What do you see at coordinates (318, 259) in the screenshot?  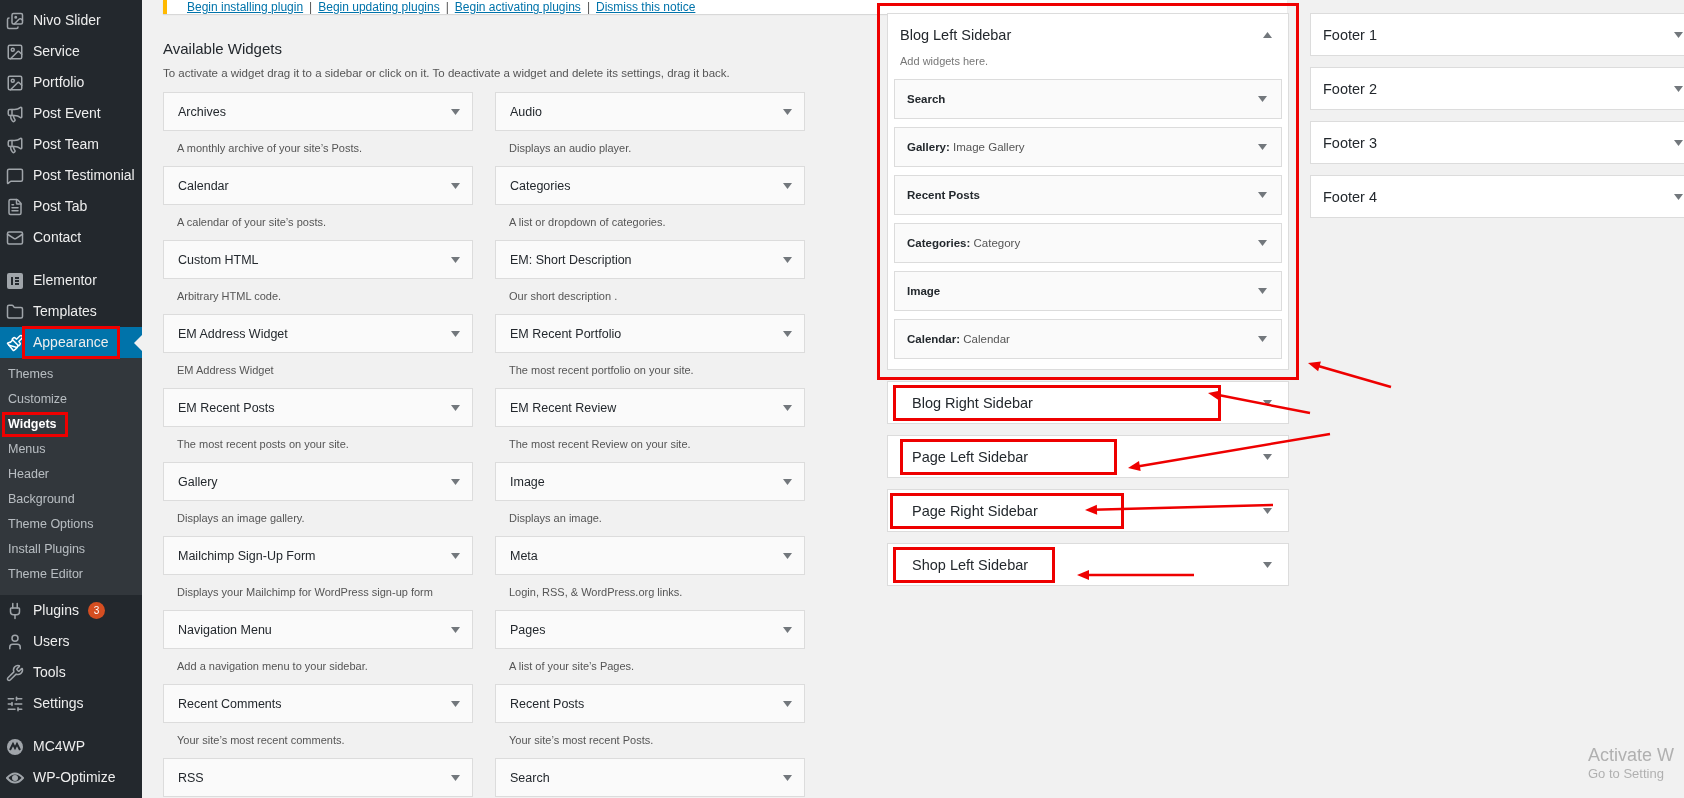 I see `widget-card: Custom HTML` at bounding box center [318, 259].